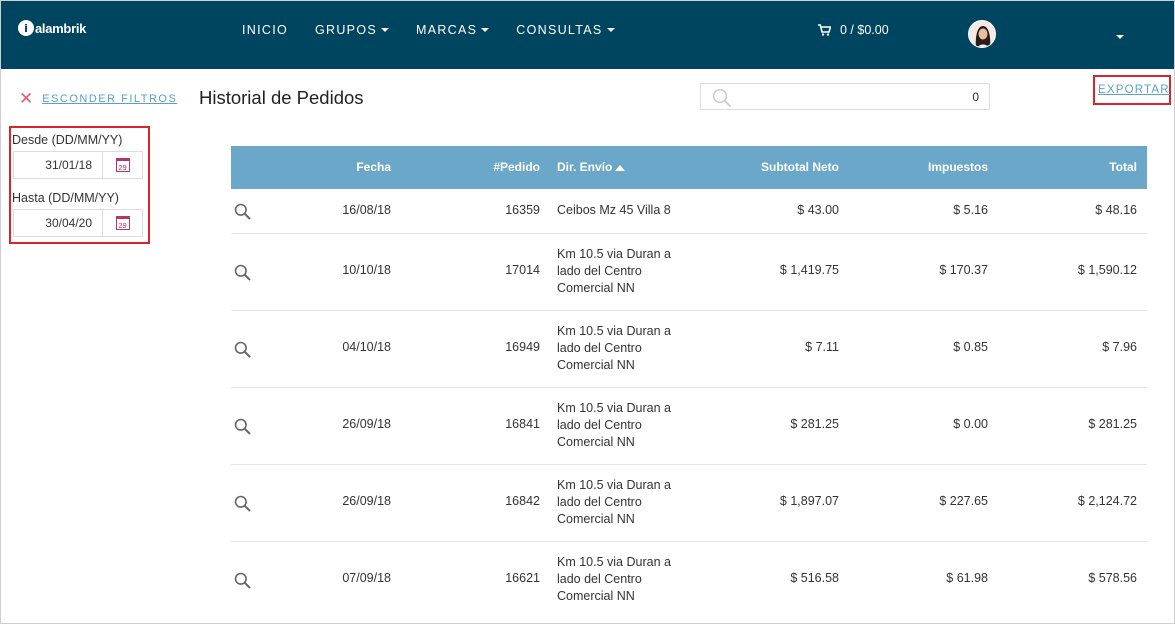  I want to click on cell-impuestos: $ 5.16, so click(970, 210).